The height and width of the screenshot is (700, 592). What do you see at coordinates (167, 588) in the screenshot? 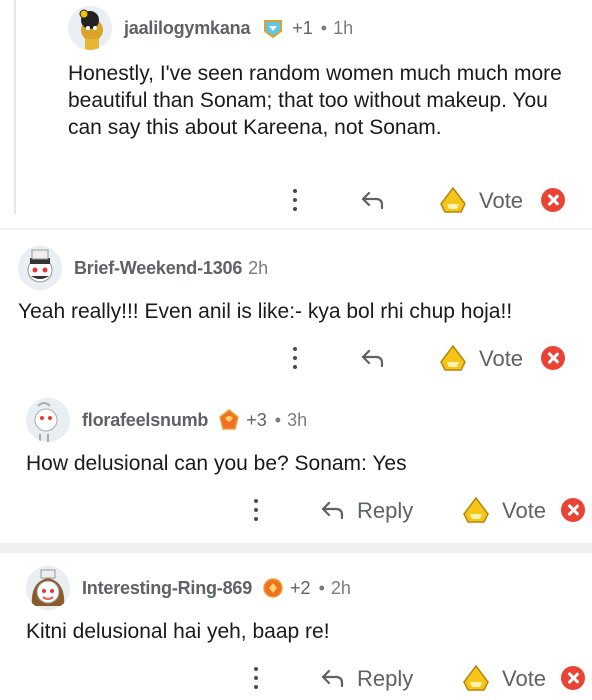
I see `username: Interesting-Ring-869` at bounding box center [167, 588].